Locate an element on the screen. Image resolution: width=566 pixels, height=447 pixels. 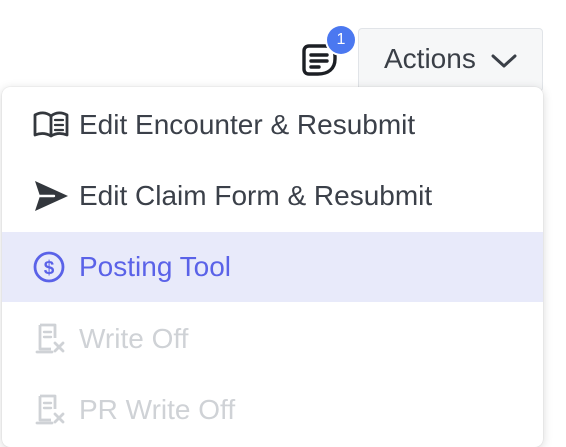
dollar-circle-icon: $ is located at coordinates (49, 267).